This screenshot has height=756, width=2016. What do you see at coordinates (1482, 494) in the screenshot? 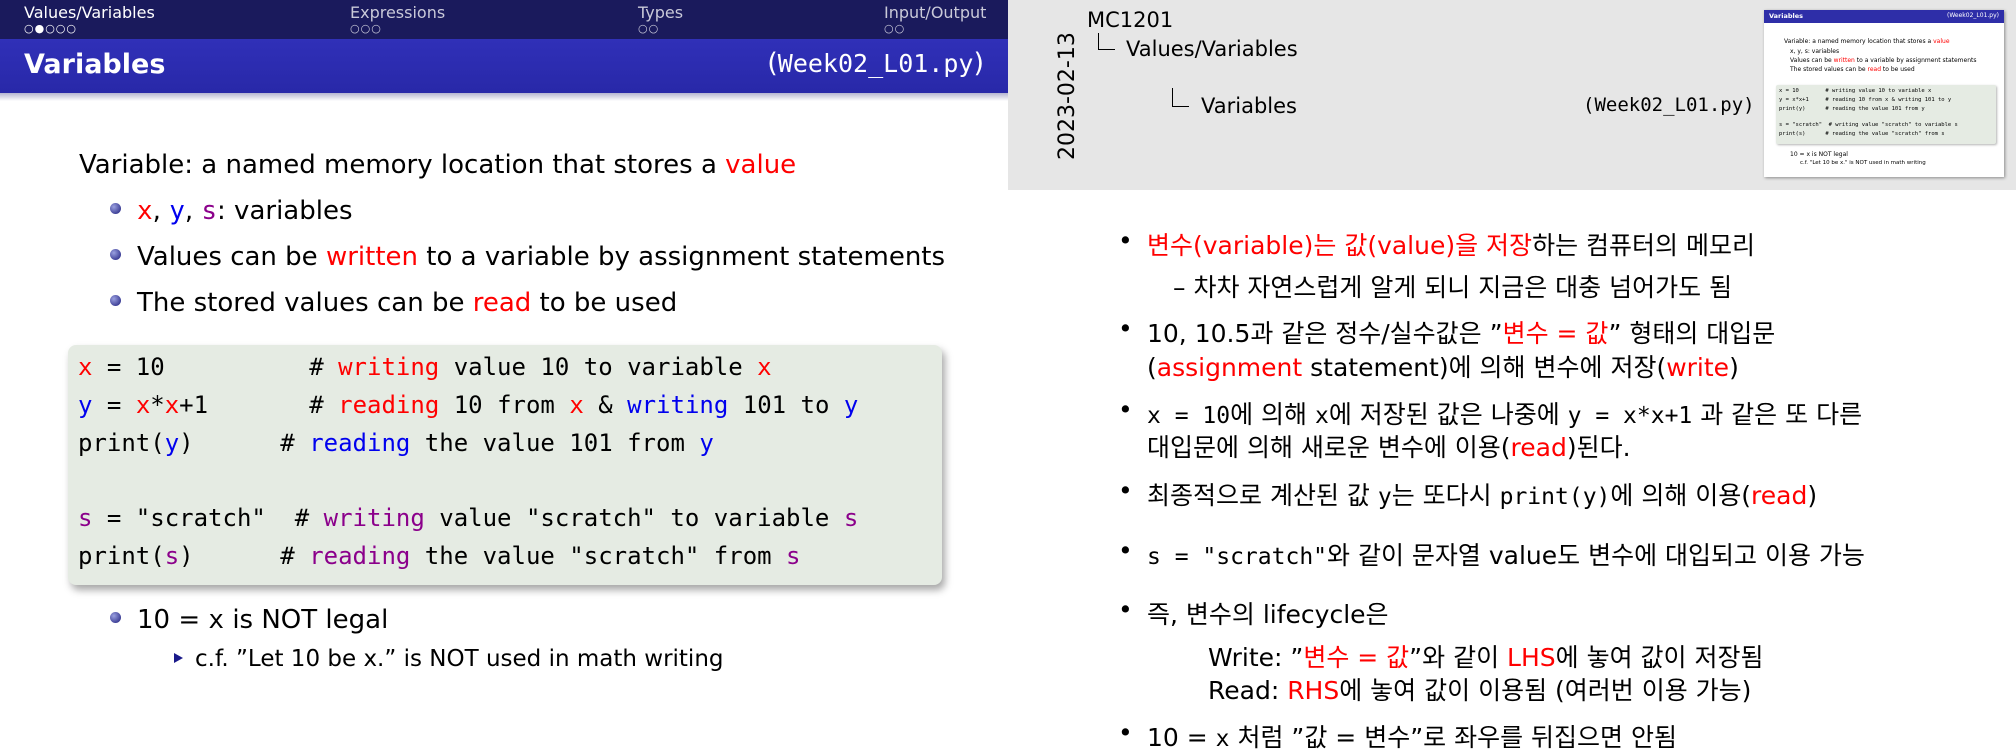
I see `note-4: 최종적으로 계산된 값 y는 또다시 print(y)에 의해 이용(read)` at bounding box center [1482, 494].